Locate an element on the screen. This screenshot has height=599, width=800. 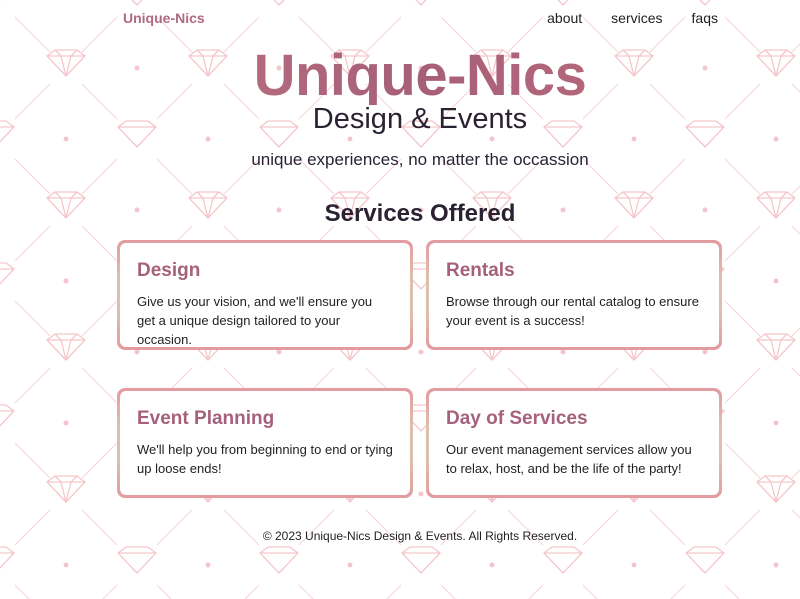
service-card-title: Day of Services is located at coordinates (517, 418).